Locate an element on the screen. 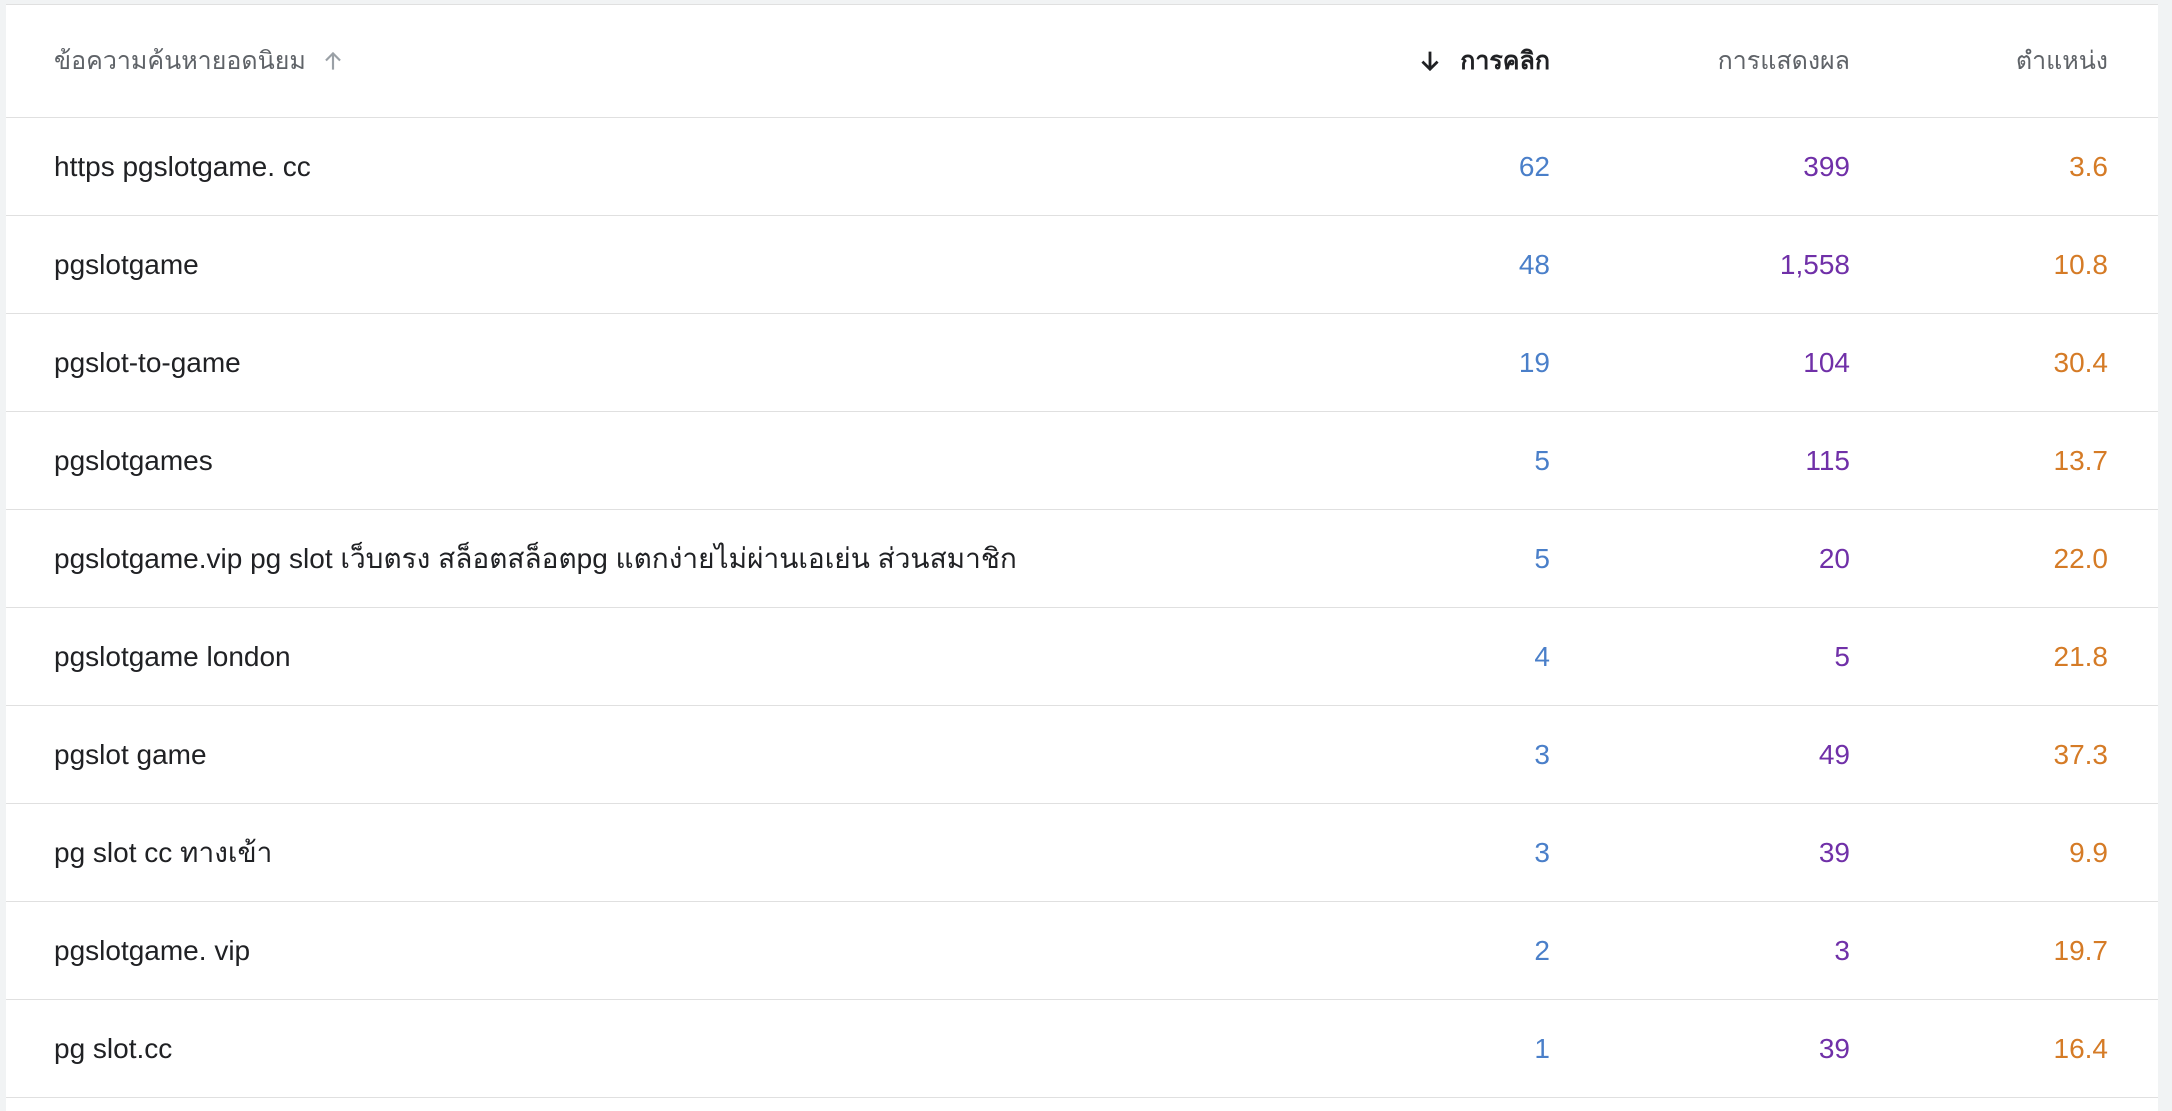 This screenshot has width=2172, height=1111. query-cell: pg slot.cc is located at coordinates (113, 1048).